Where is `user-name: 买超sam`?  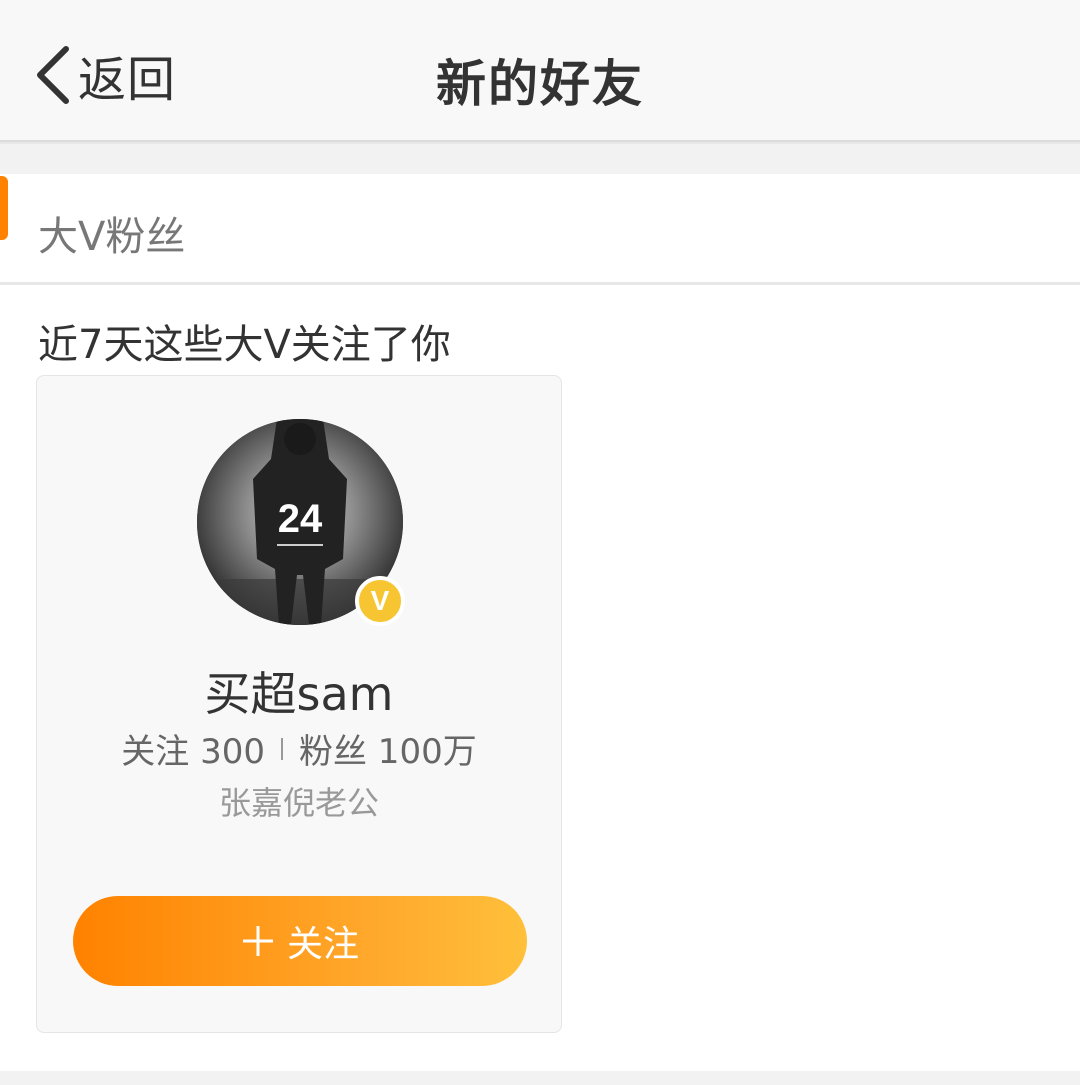
user-name: 买超sam is located at coordinates (299, 691).